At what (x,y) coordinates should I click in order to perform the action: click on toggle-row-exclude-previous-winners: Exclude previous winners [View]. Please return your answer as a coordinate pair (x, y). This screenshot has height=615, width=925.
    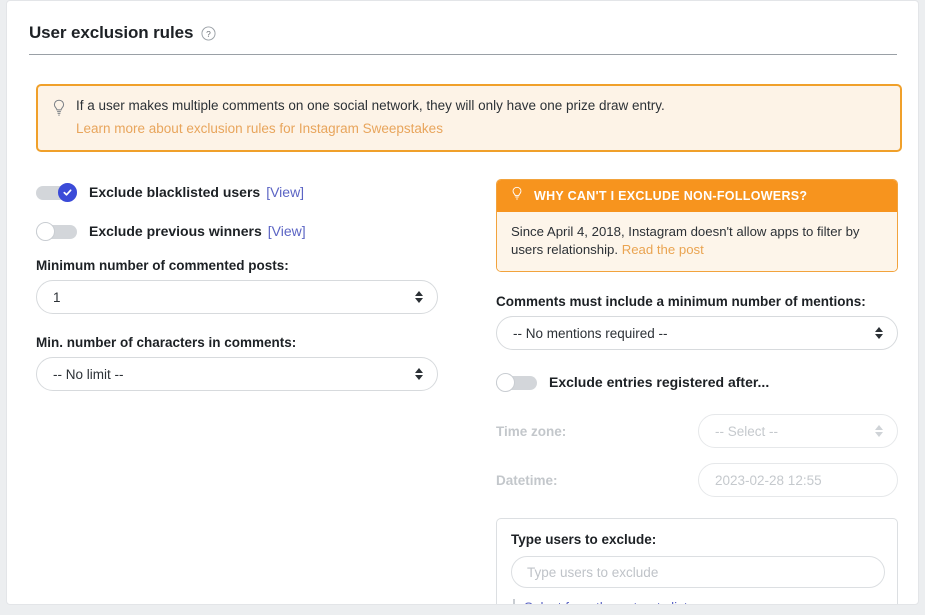
    Looking at the image, I should click on (246, 231).